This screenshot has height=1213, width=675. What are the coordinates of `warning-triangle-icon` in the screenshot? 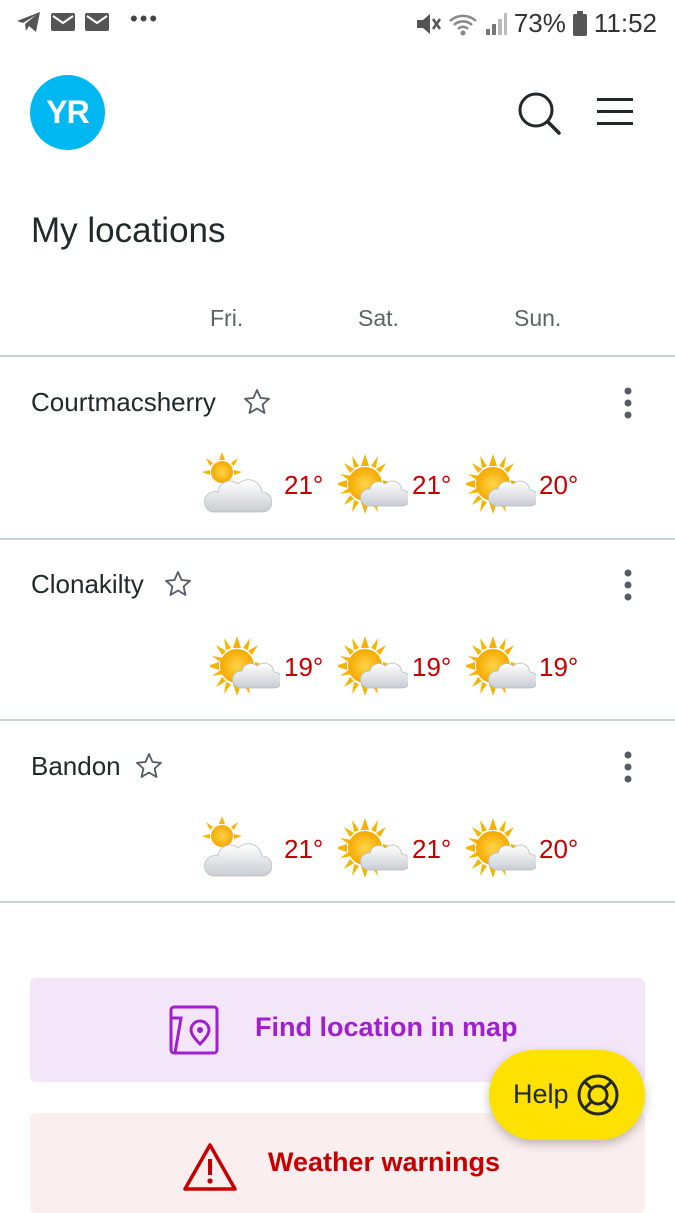 It's located at (210, 1167).